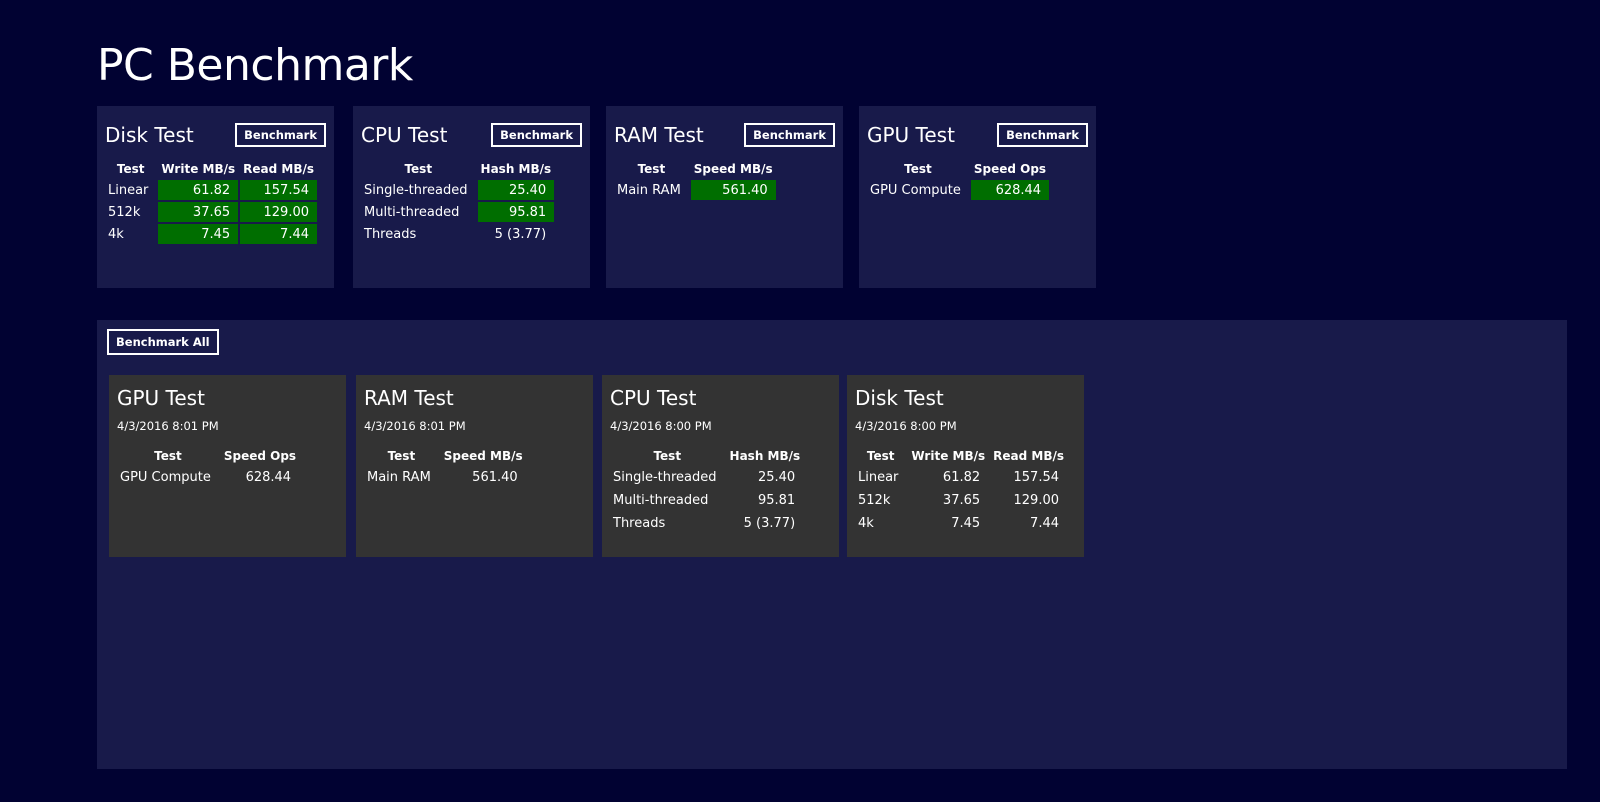 The width and height of the screenshot is (1600, 802). What do you see at coordinates (278, 234) in the screenshot?
I see `read-value: 7.44` at bounding box center [278, 234].